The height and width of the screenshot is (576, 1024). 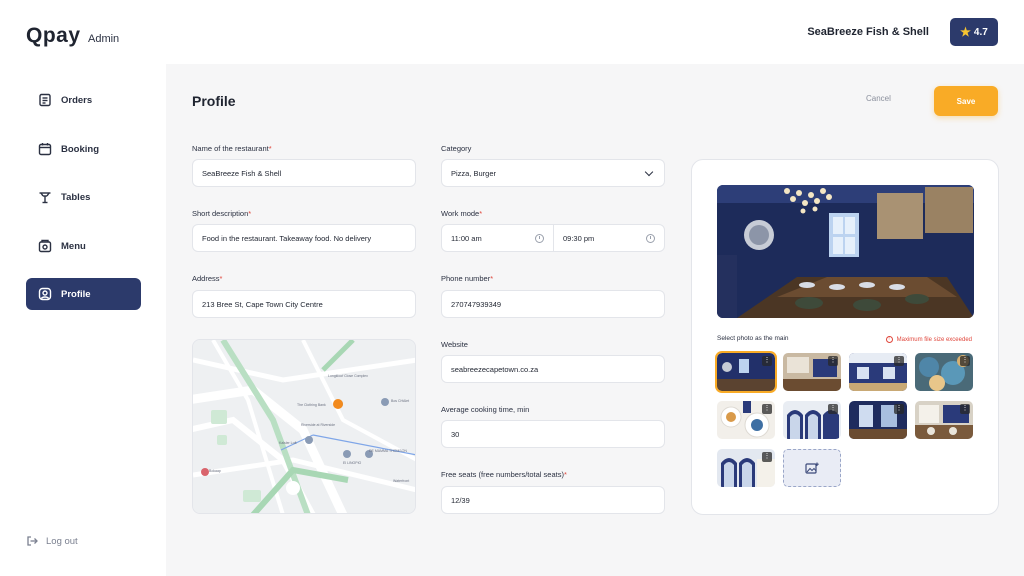 I want to click on top-bar: Qpay Admin SeaBreeze Fish & Shell ★ 4.7, so click(x=512, y=32).